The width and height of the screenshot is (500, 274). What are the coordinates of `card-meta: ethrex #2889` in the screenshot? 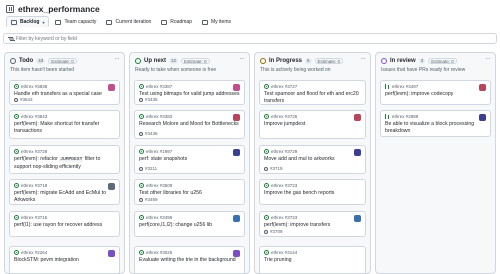 It's located at (401, 116).